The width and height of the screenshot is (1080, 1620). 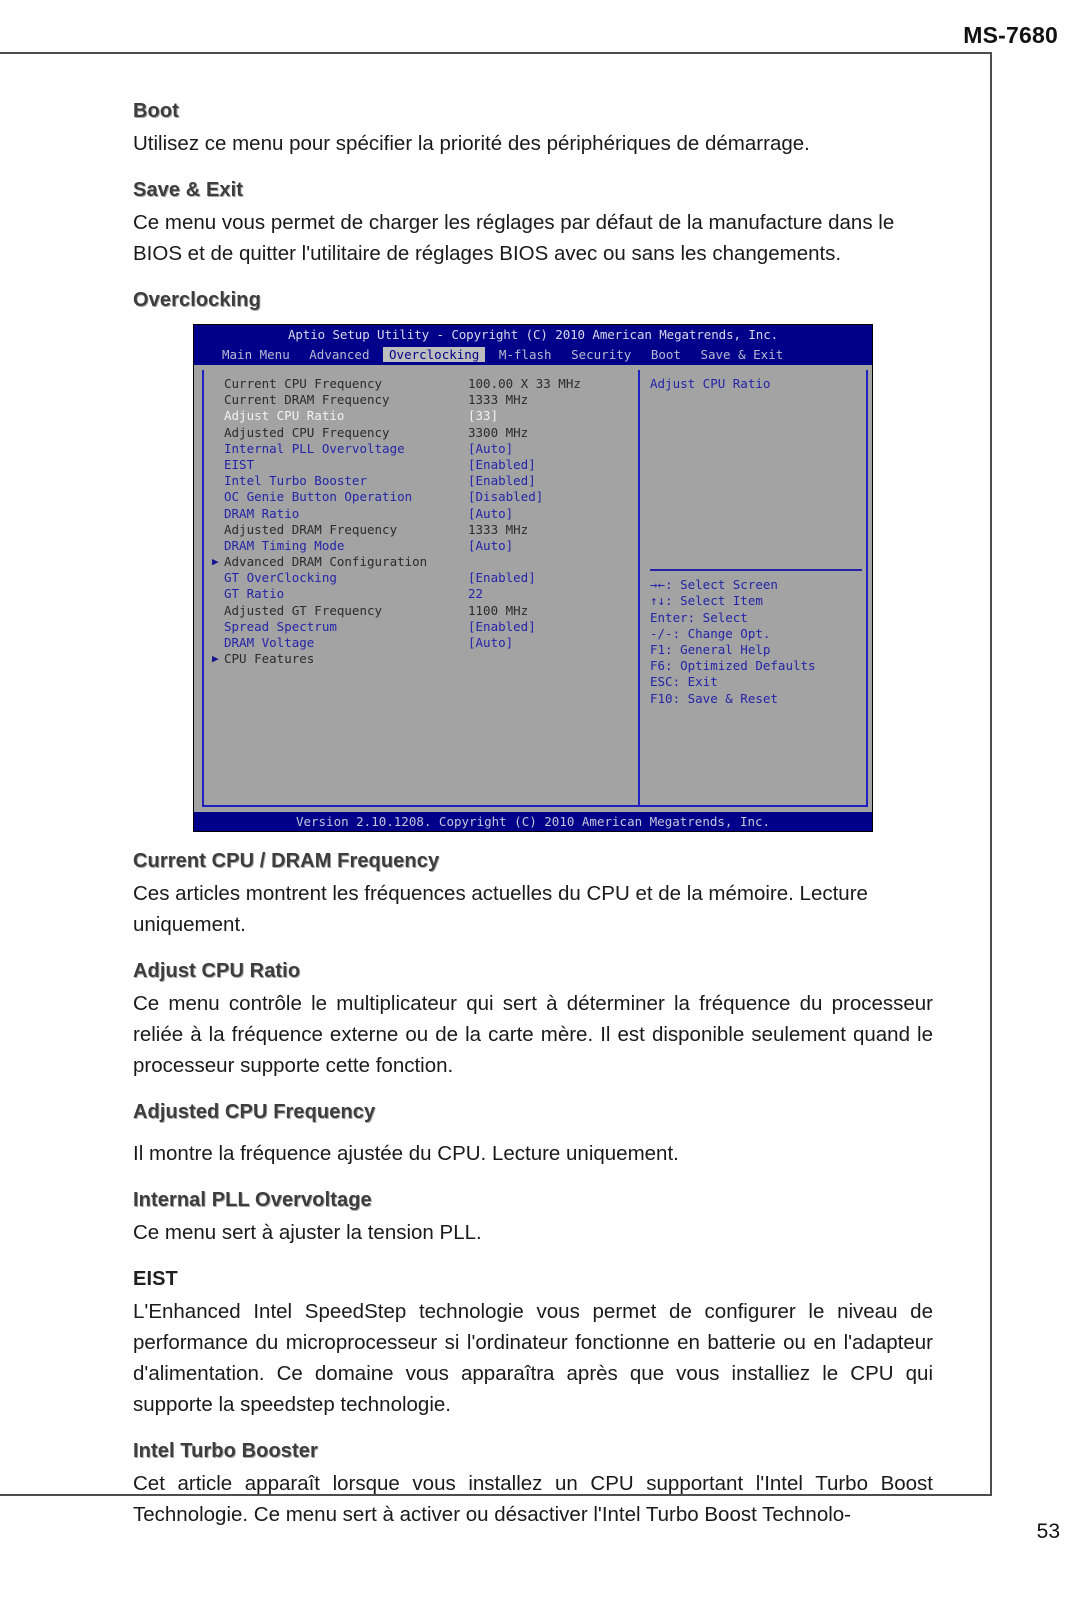 What do you see at coordinates (156, 111) in the screenshot?
I see `section-heading-boot: Boot` at bounding box center [156, 111].